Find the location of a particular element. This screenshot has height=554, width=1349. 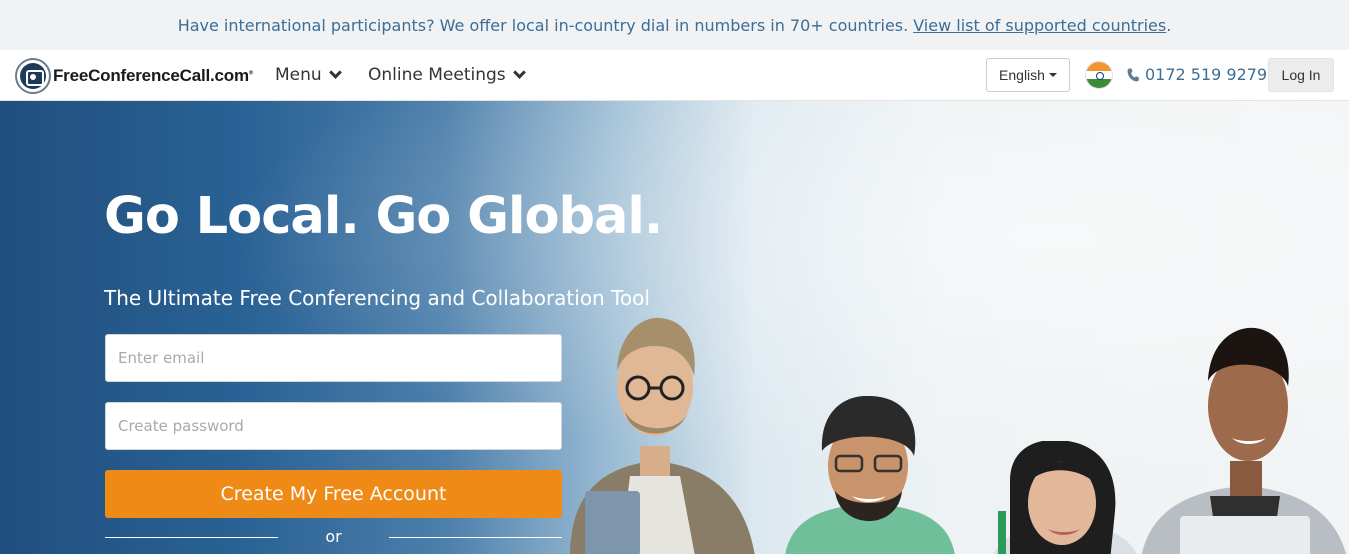

phone-icon is located at coordinates (1133, 75).